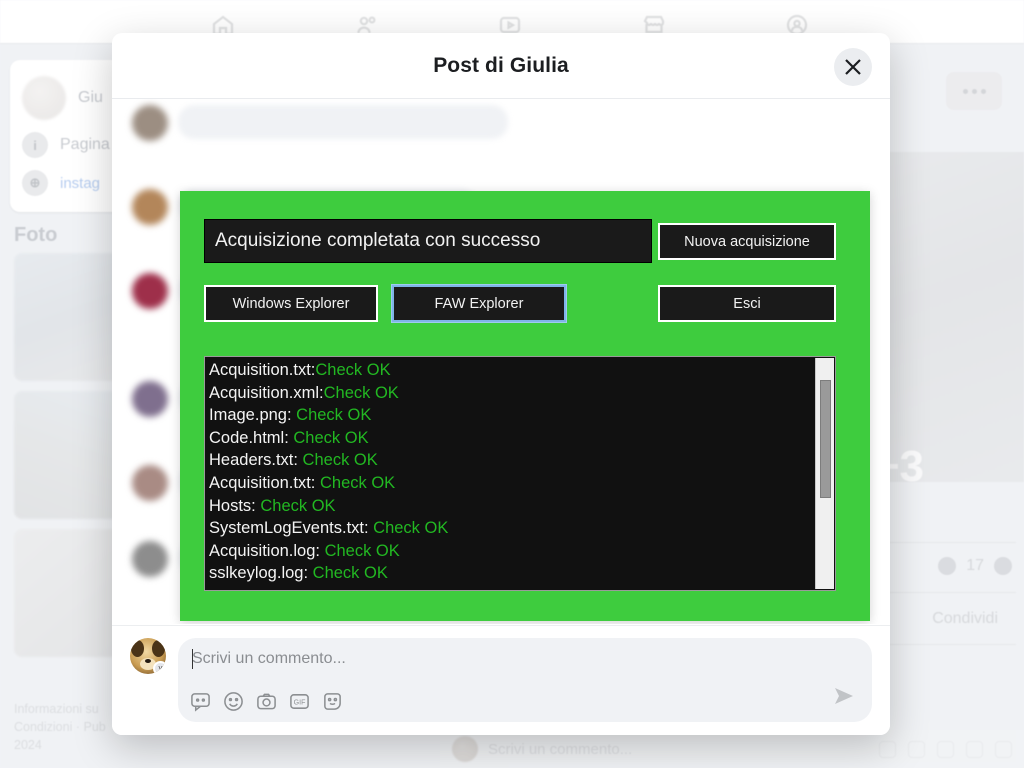  What do you see at coordinates (974, 749) in the screenshot?
I see `gif-icon` at bounding box center [974, 749].